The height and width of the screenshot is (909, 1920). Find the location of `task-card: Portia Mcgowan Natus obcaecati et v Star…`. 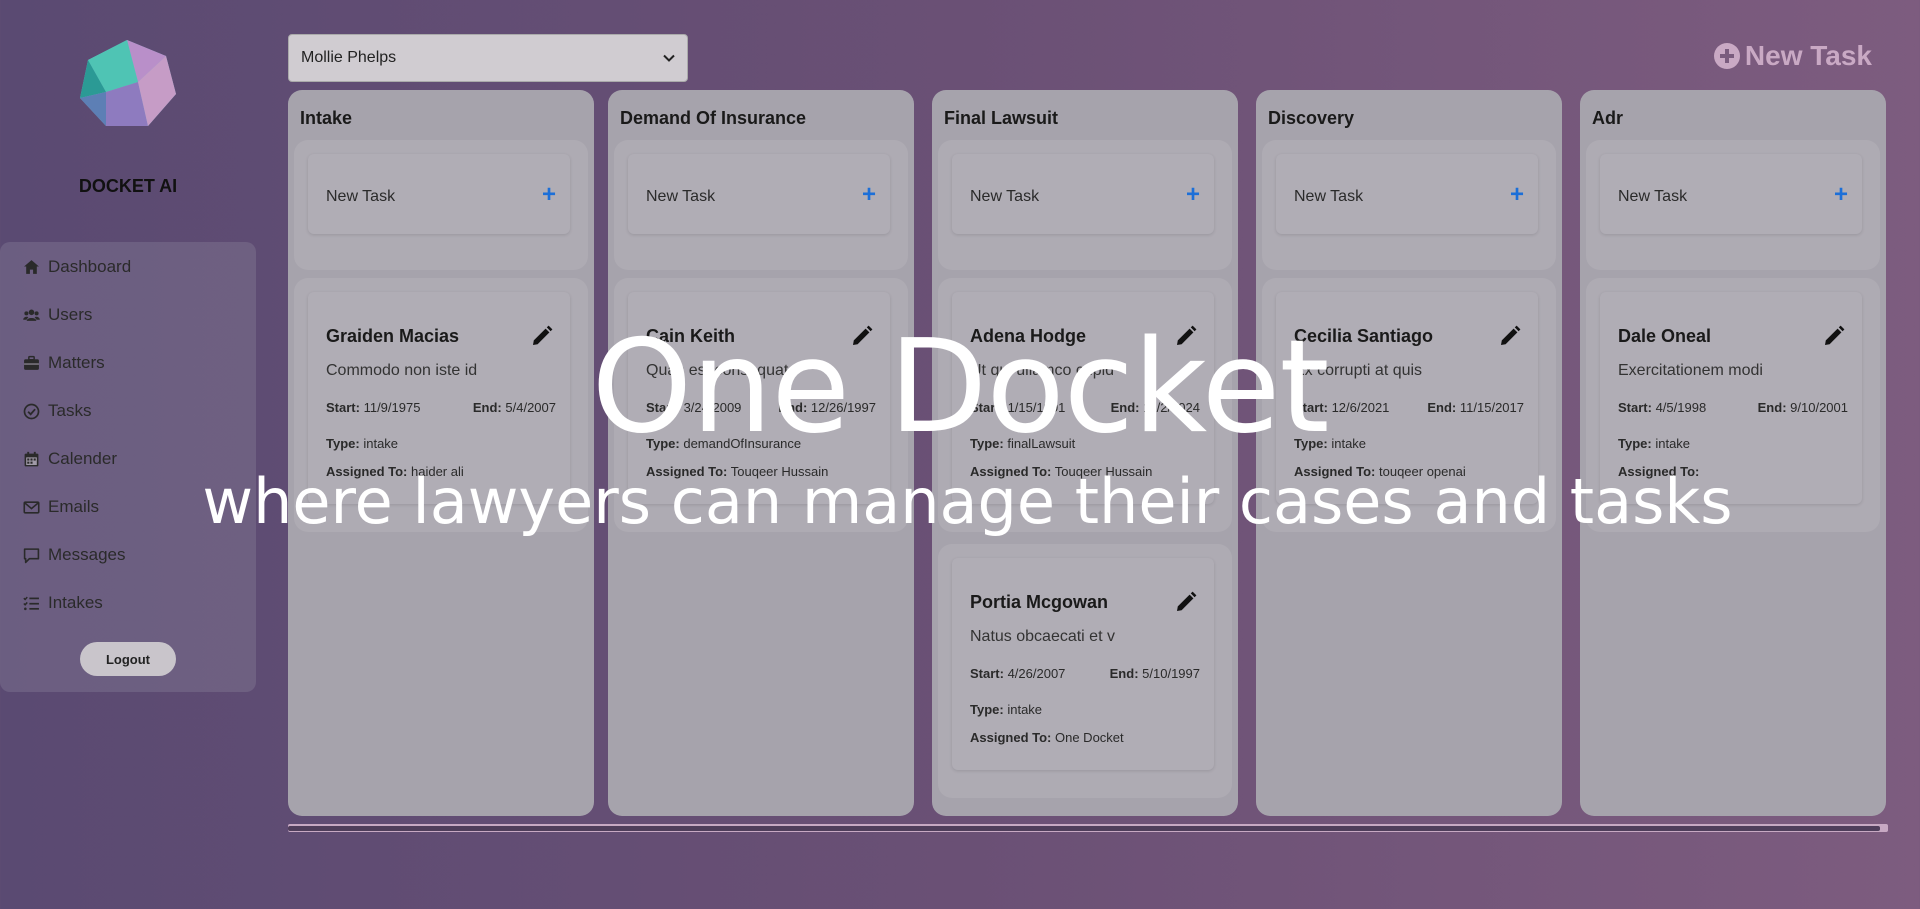

task-card: Portia Mcgowan Natus obcaecati et v Star… is located at coordinates (1083, 664).